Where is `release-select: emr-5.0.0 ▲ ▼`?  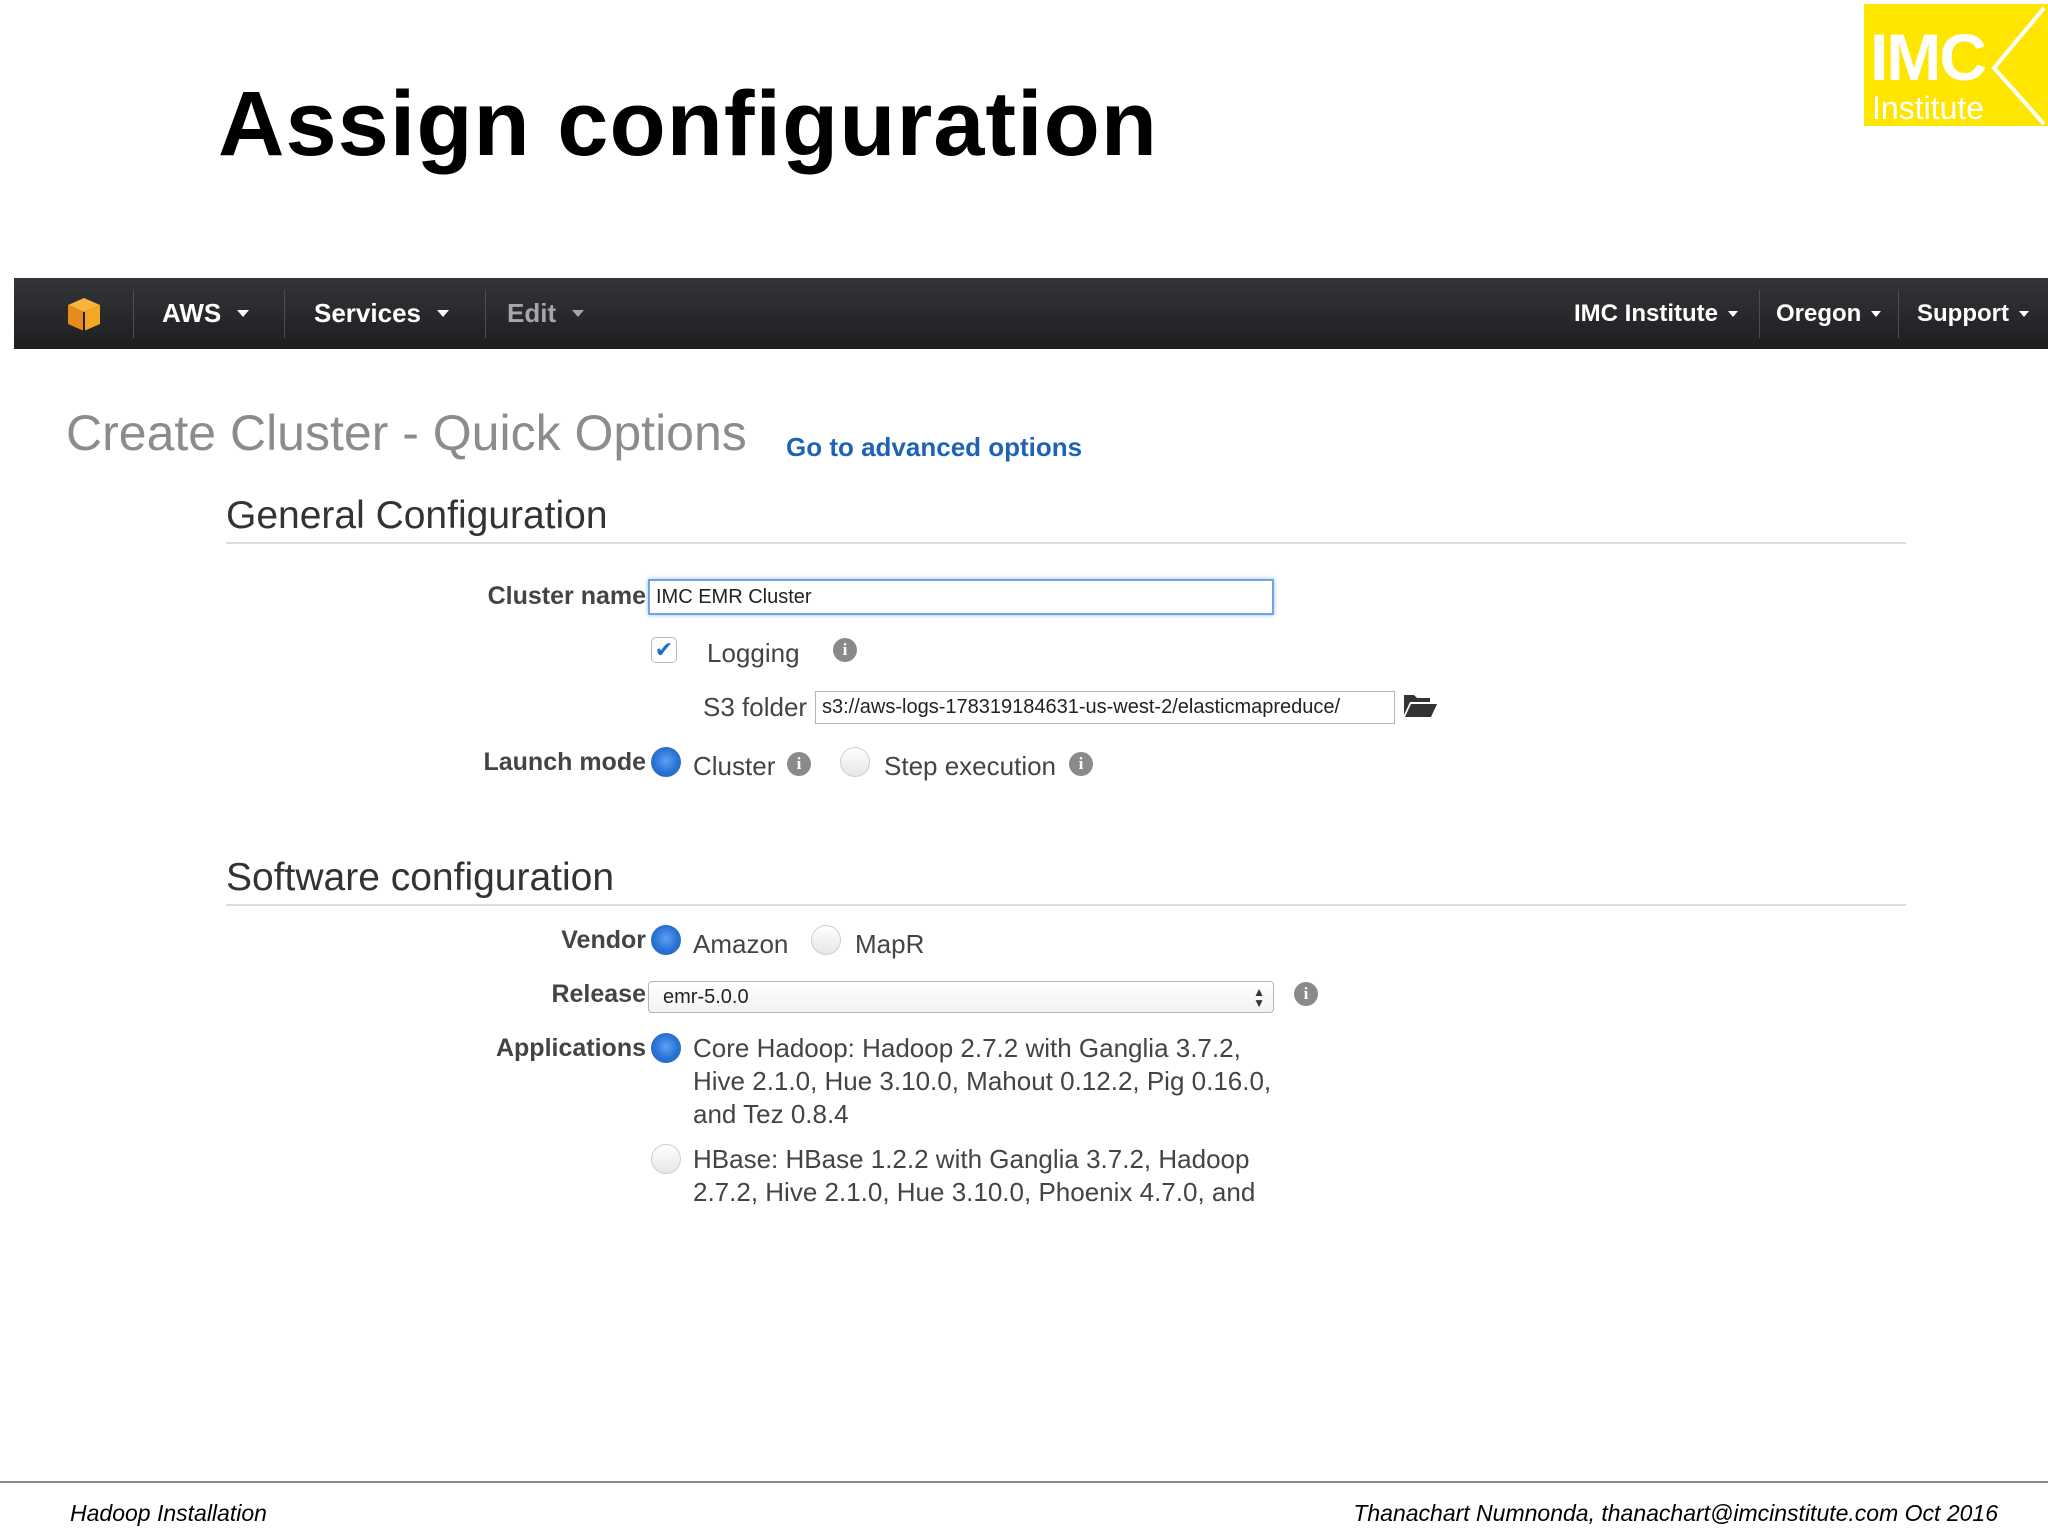 release-select: emr-5.0.0 ▲ ▼ is located at coordinates (961, 997).